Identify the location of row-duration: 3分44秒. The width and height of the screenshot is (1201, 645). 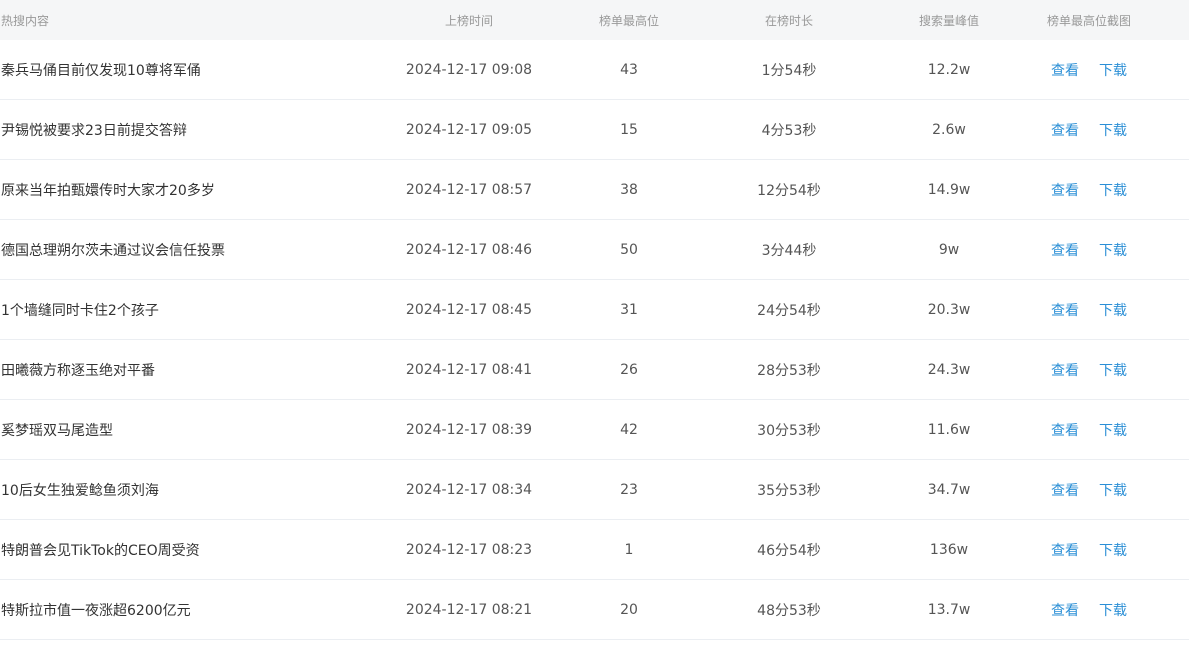
(789, 250).